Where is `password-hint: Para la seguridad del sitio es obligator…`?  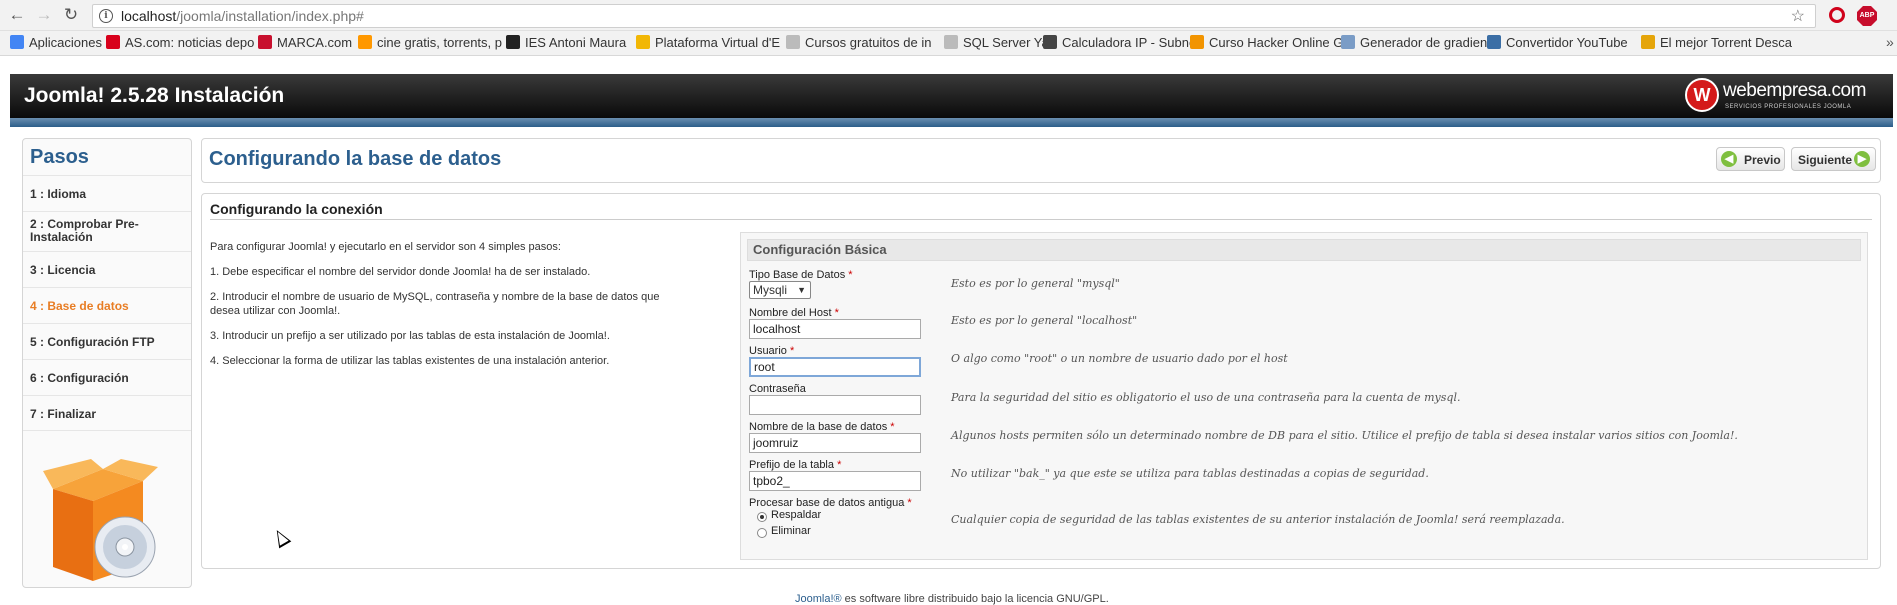
password-hint: Para la seguridad del sitio es obligator… is located at coordinates (1206, 397).